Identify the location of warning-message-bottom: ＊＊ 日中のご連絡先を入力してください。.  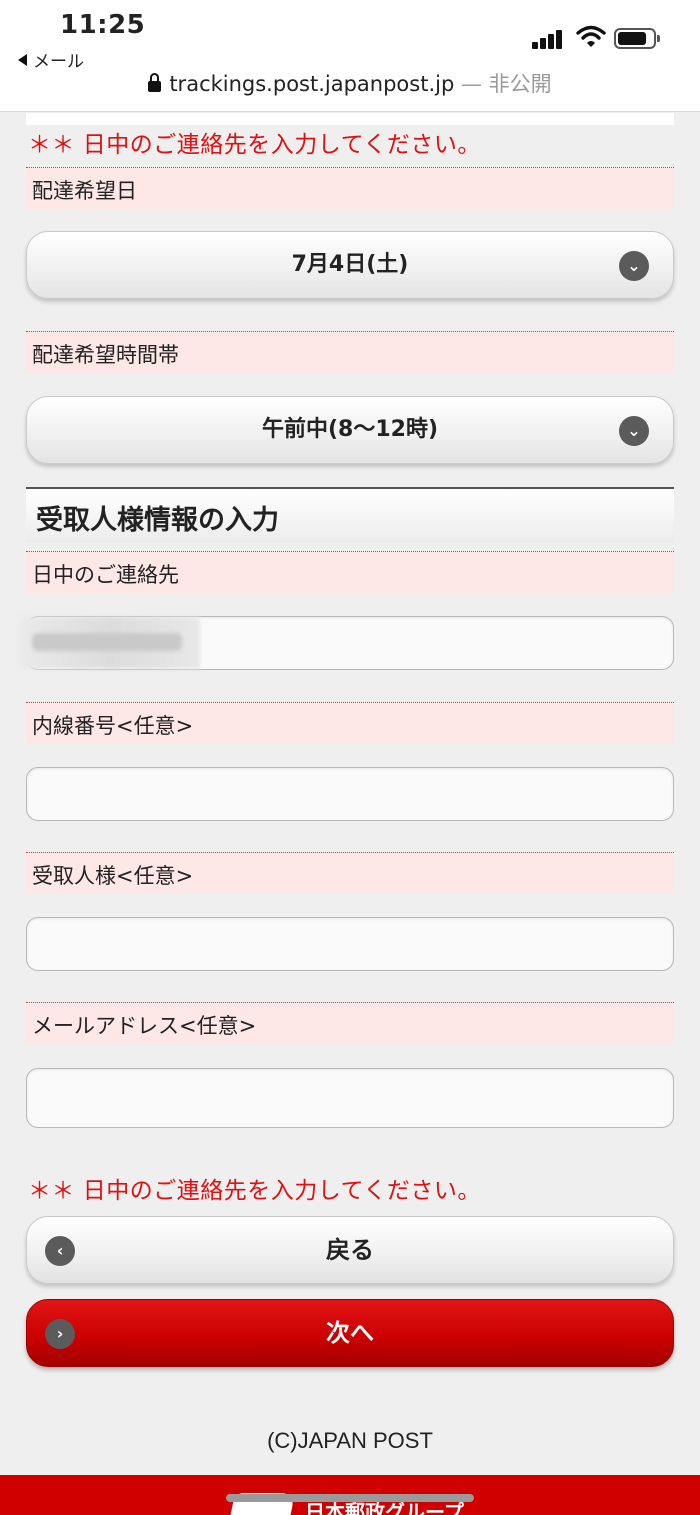
(254, 1191).